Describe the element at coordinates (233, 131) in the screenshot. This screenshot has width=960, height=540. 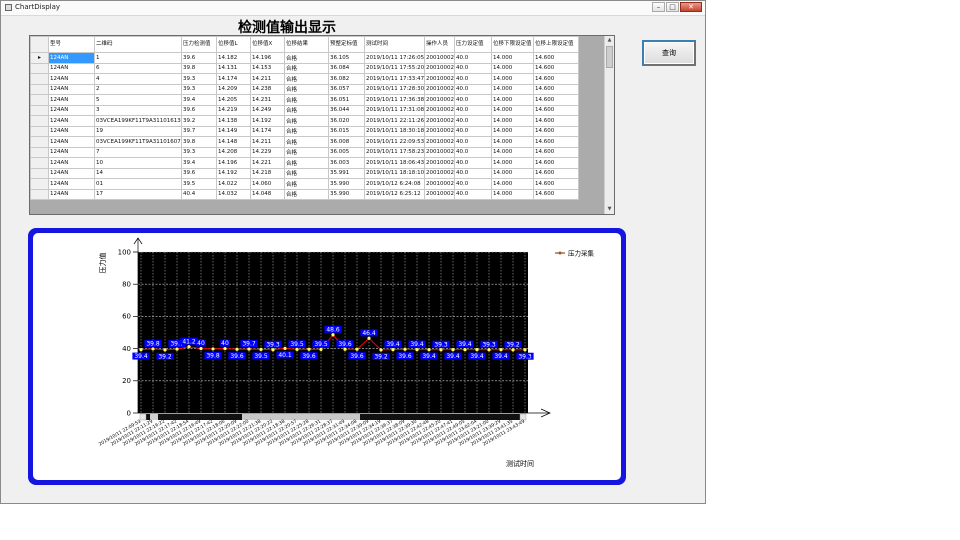
I see `table-cell: 14.149` at that location.